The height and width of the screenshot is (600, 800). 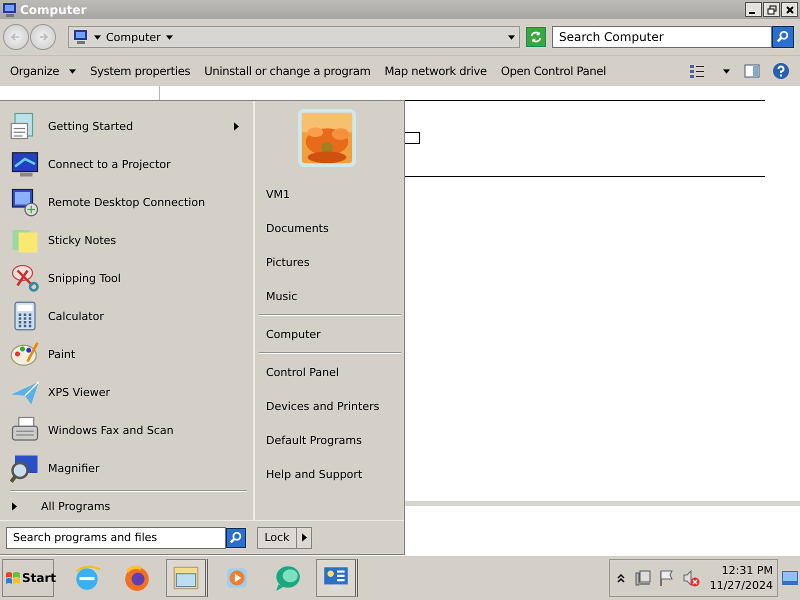 I want to click on windows-flag-icon, so click(x=13, y=578).